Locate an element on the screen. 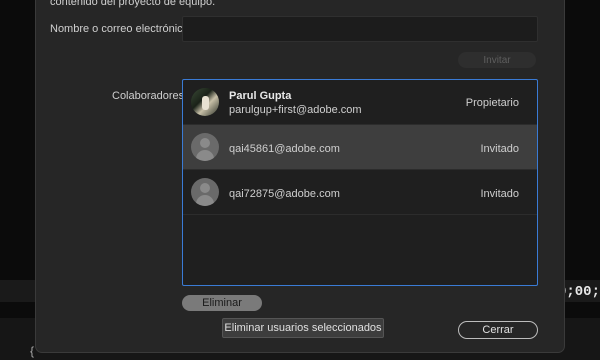 The height and width of the screenshot is (360, 600). collaborator-role: Propietario is located at coordinates (492, 103).